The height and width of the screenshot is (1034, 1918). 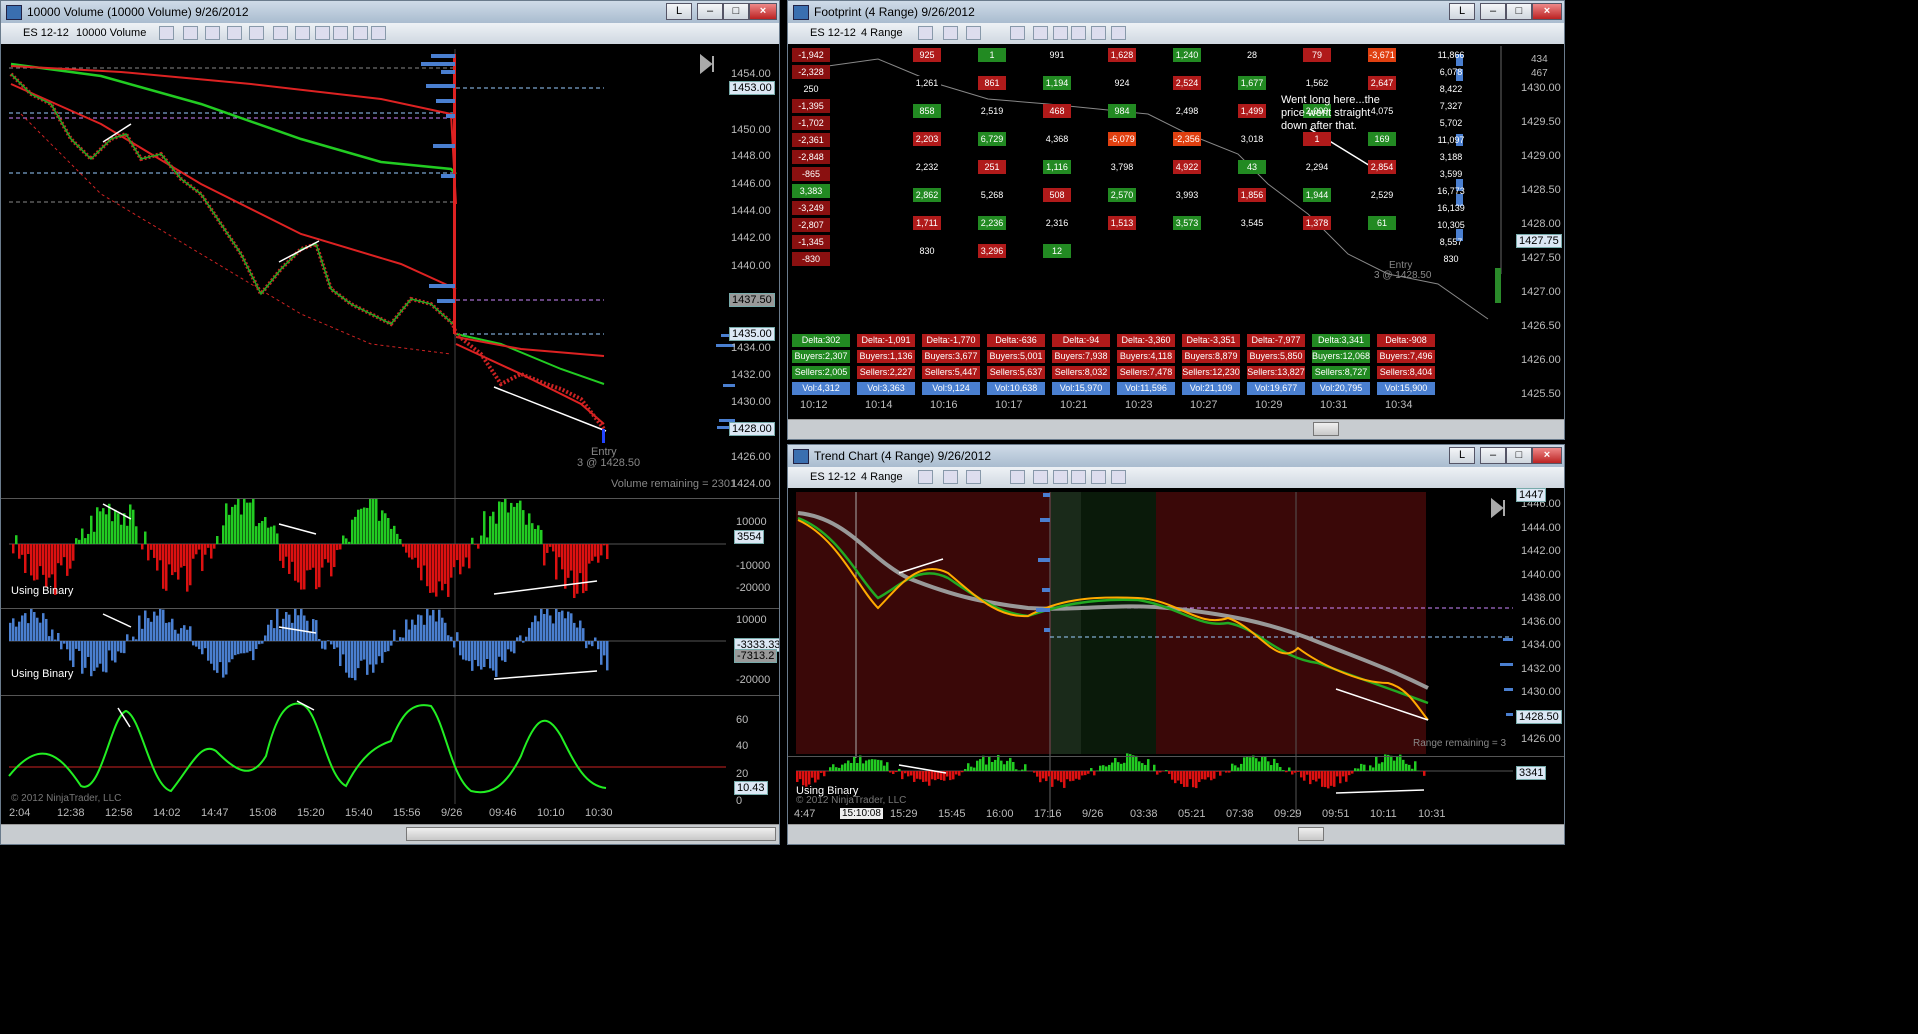 I want to click on footprint-cell: 1,677, so click(x=1252, y=83).